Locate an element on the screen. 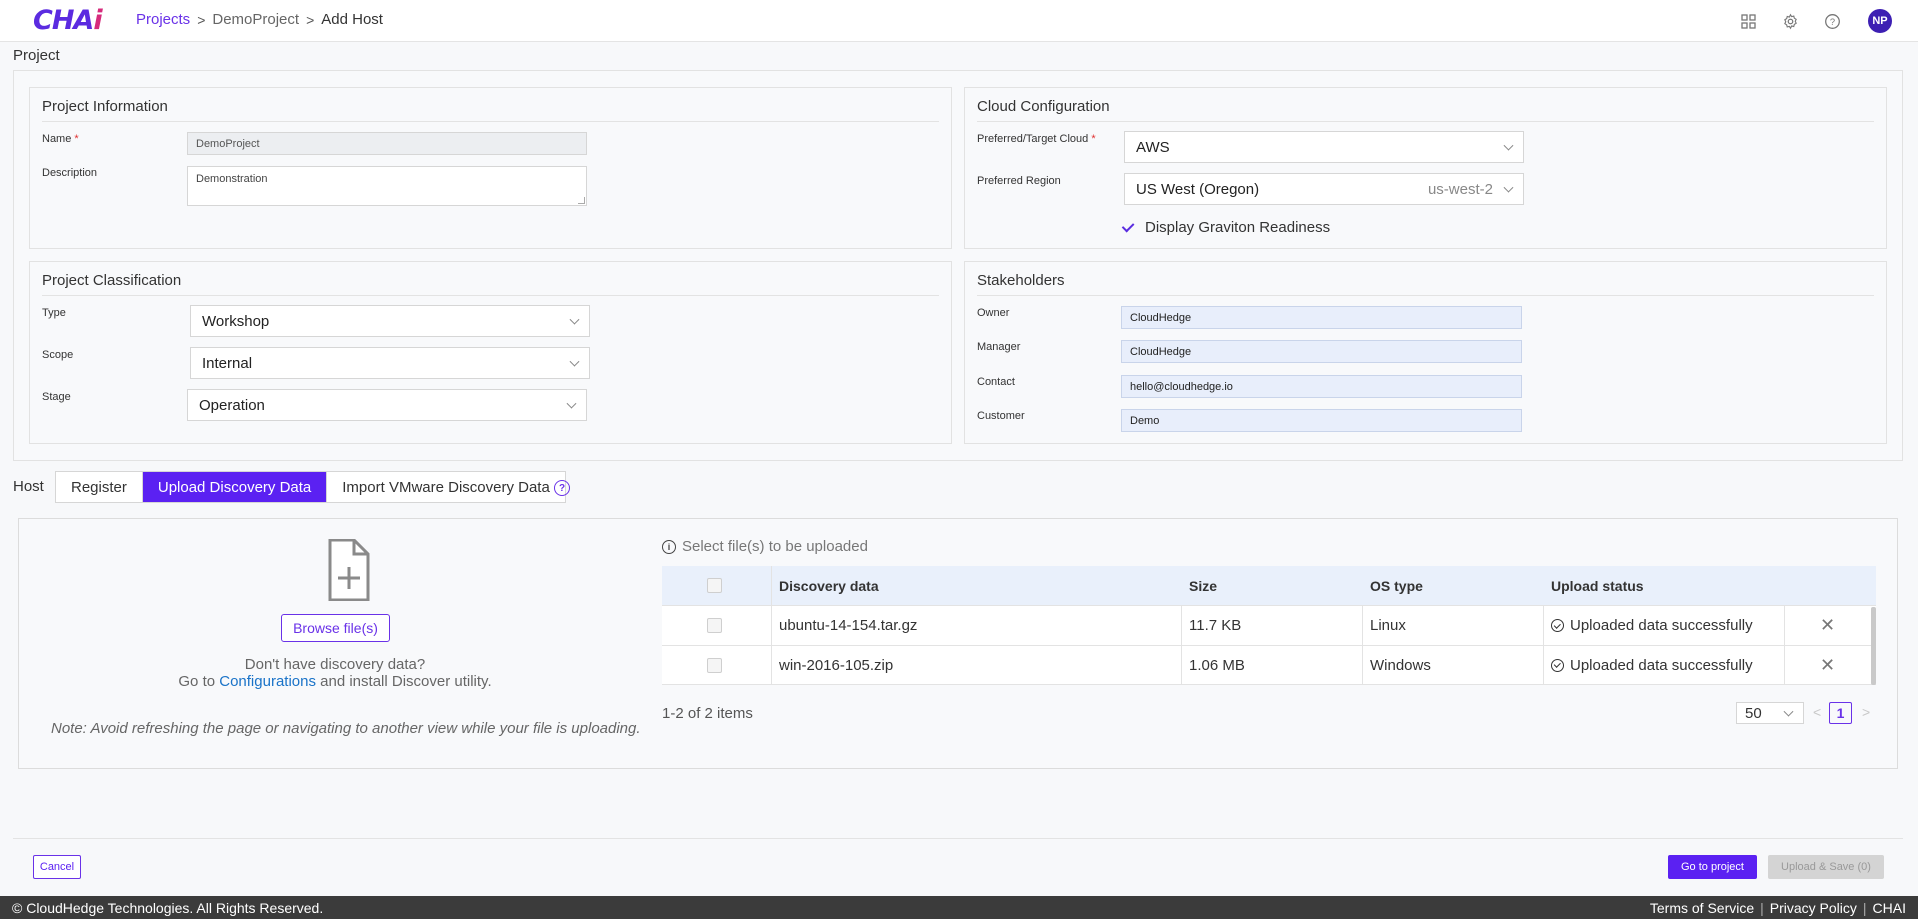 The height and width of the screenshot is (919, 1918). type-select: Workshop is located at coordinates (390, 321).